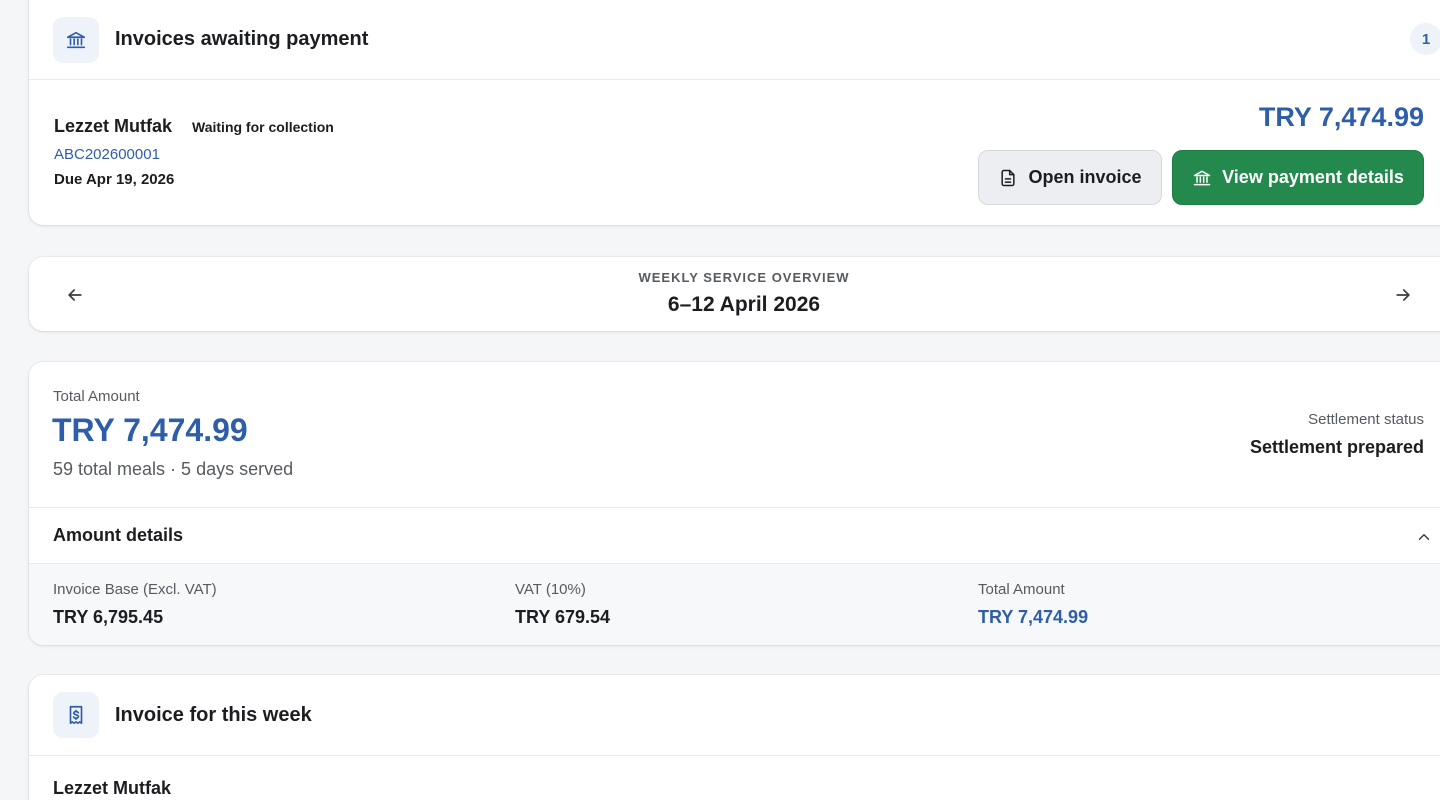 The height and width of the screenshot is (800, 1440). Describe the element at coordinates (1085, 177) in the screenshot. I see `open-invoice-label: Open invoice` at that location.